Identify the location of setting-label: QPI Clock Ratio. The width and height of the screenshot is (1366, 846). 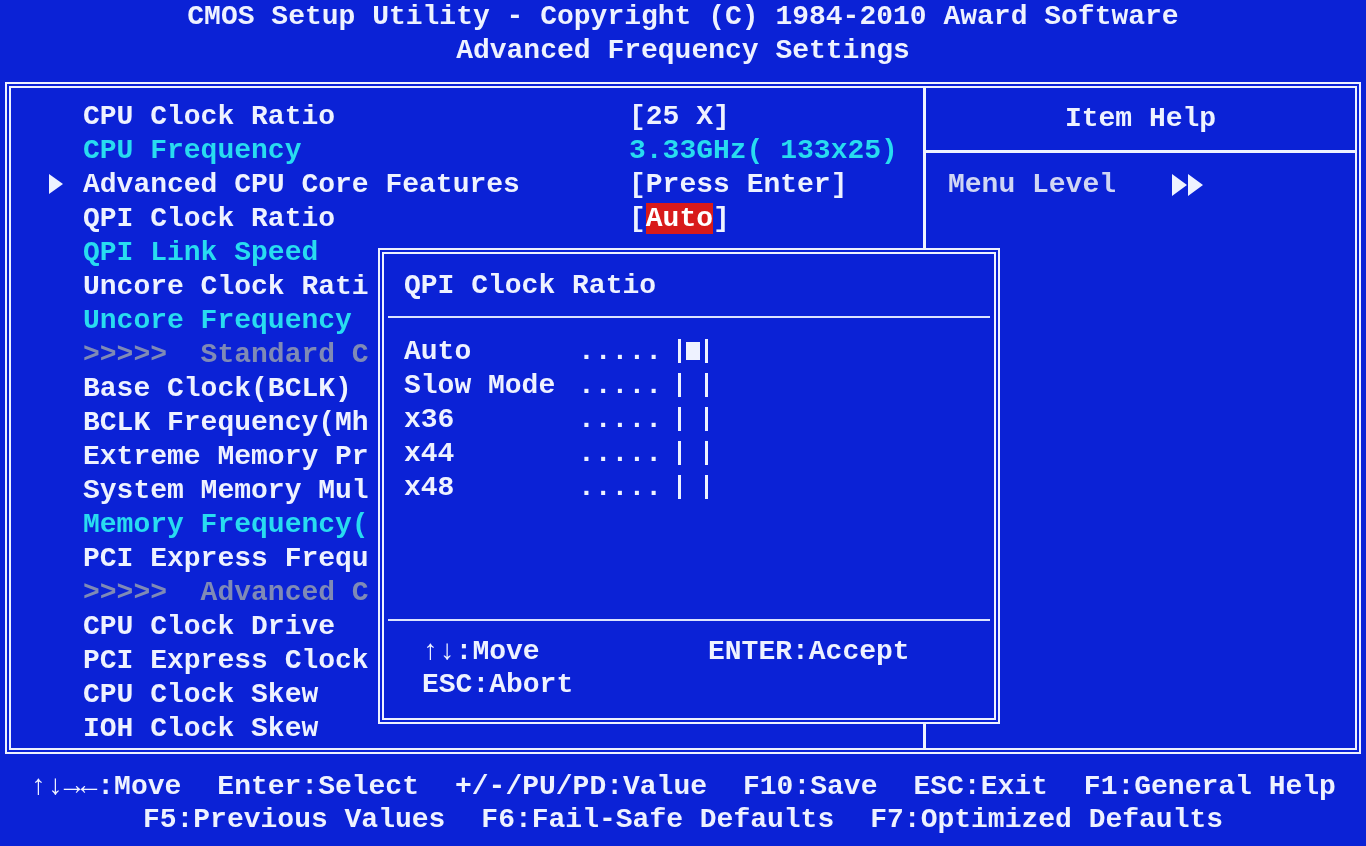
(209, 218).